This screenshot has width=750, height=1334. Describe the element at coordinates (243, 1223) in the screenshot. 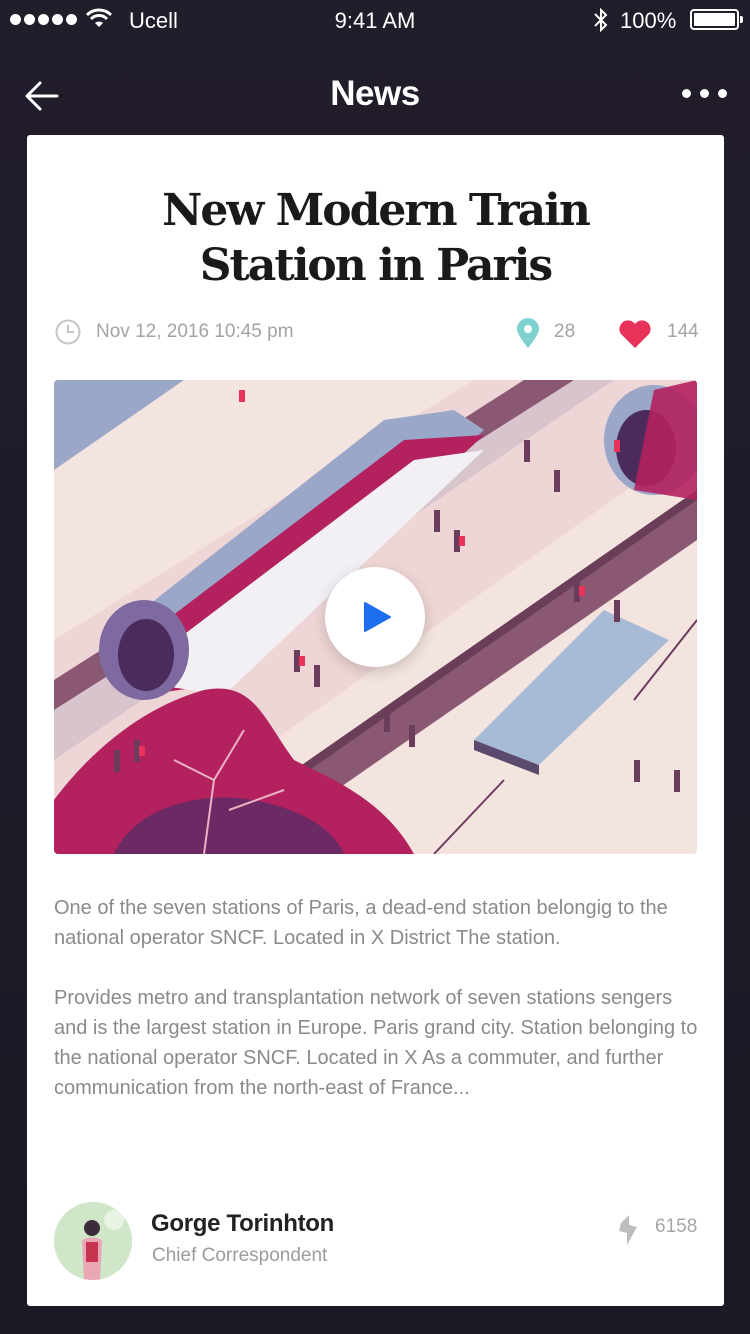

I see `author-name: Gorge Torinhton` at that location.